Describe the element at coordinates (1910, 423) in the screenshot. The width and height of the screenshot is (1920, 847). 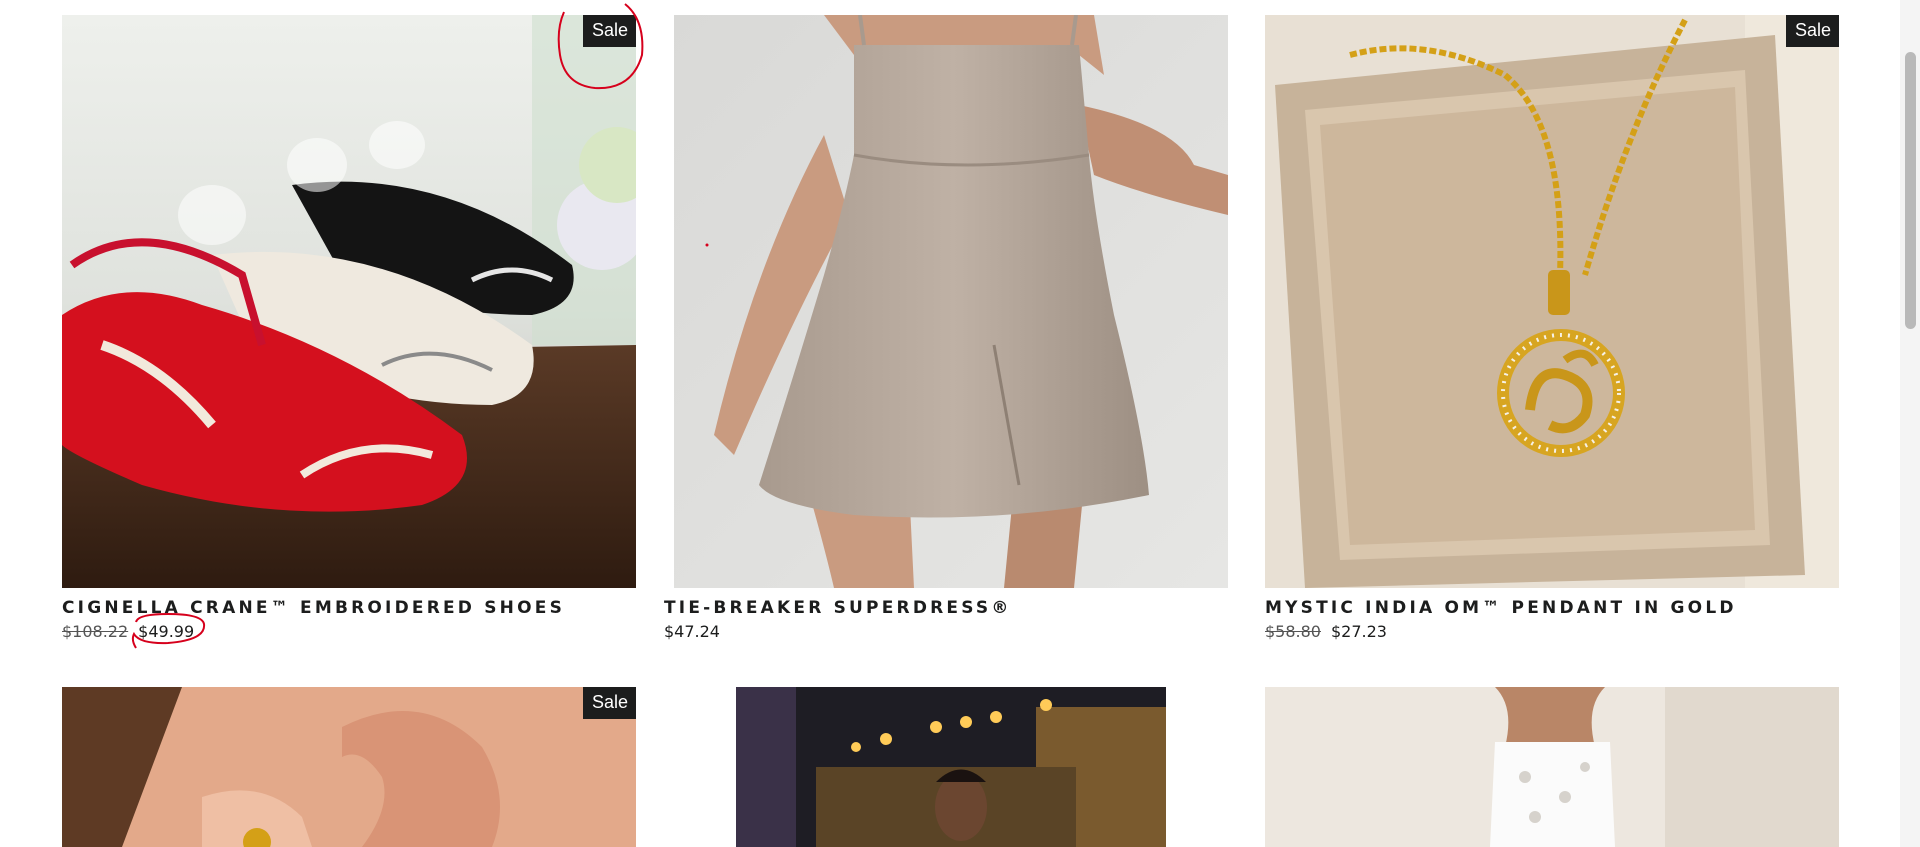
I see `vertical-scrollbar` at that location.